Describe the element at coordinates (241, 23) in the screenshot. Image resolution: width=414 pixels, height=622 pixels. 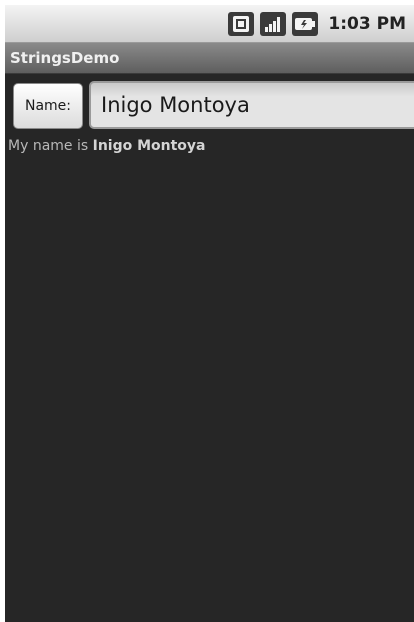
I see `sim-icon` at that location.